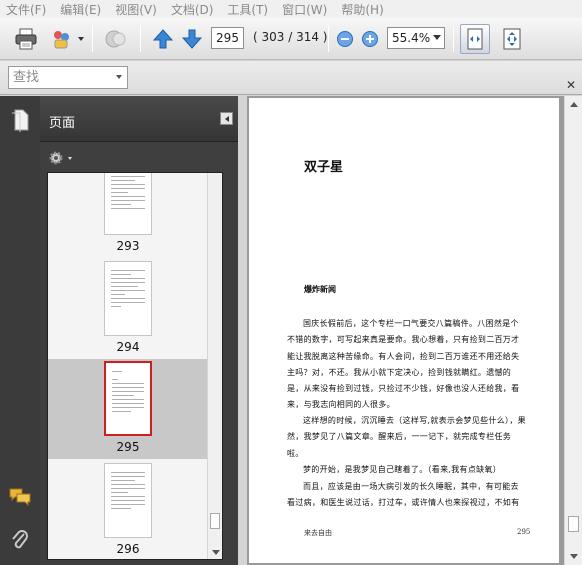  Describe the element at coordinates (524, 532) in the screenshot. I see `page-footer-number: 295` at that location.